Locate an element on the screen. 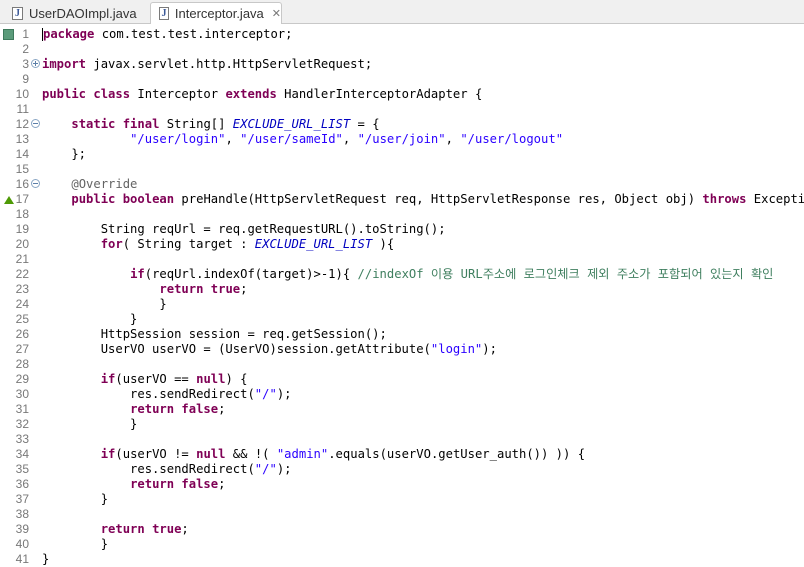 The height and width of the screenshot is (567, 804). line-number: 40 is located at coordinates (22, 544).